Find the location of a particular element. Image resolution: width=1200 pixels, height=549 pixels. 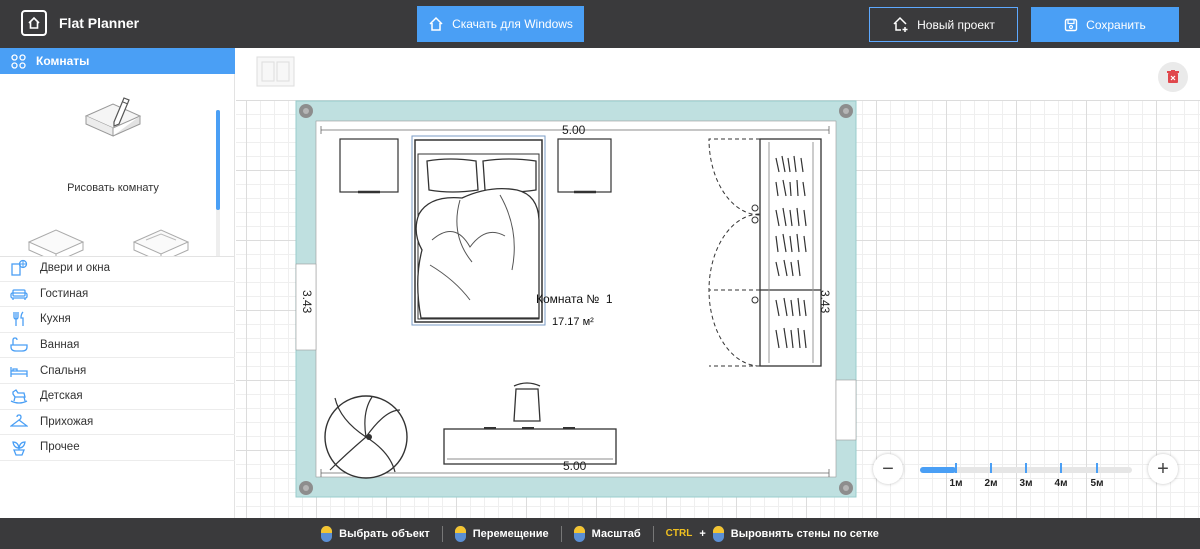

download-windows-button: Скачать для Windows is located at coordinates (500, 24).